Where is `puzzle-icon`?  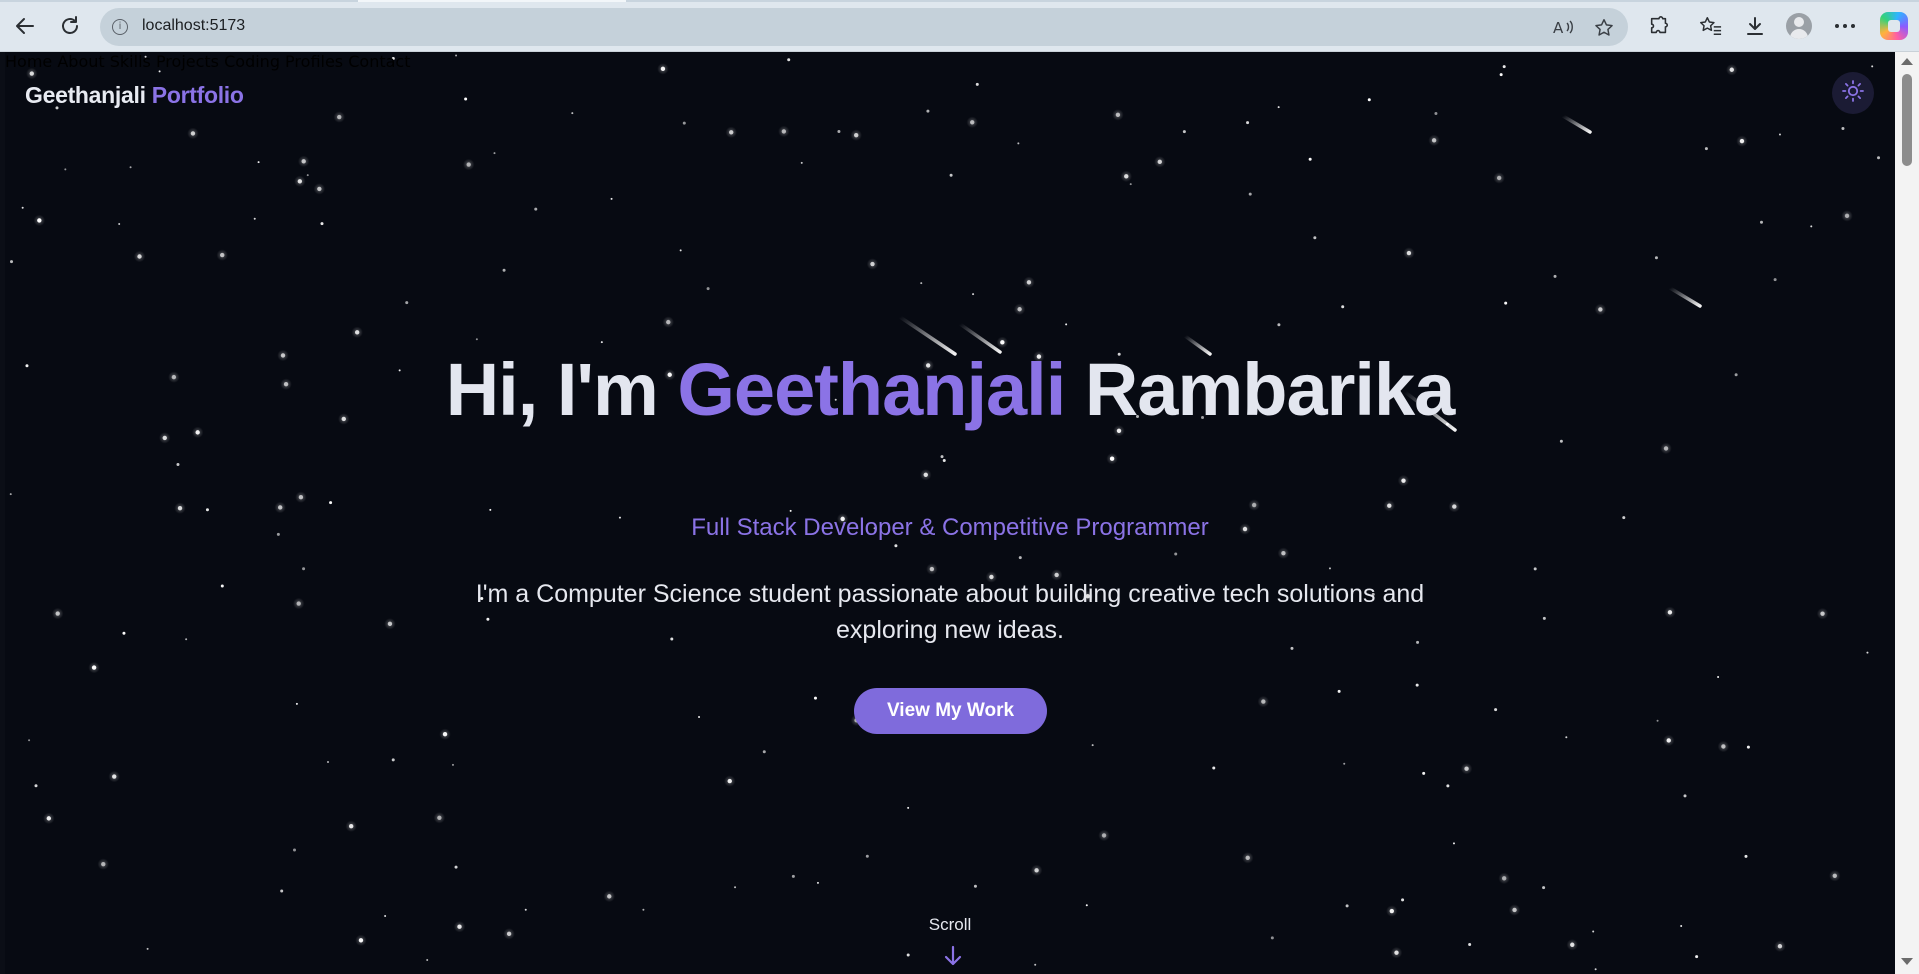
puzzle-icon is located at coordinates (1659, 26).